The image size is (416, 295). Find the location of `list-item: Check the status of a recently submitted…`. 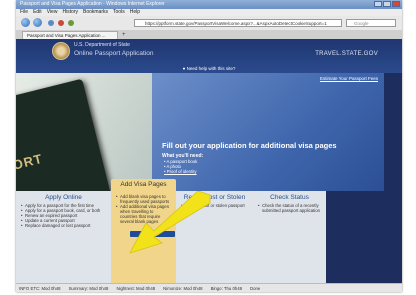

list-item: Check the status of a recently submitted… is located at coordinates (290, 208).